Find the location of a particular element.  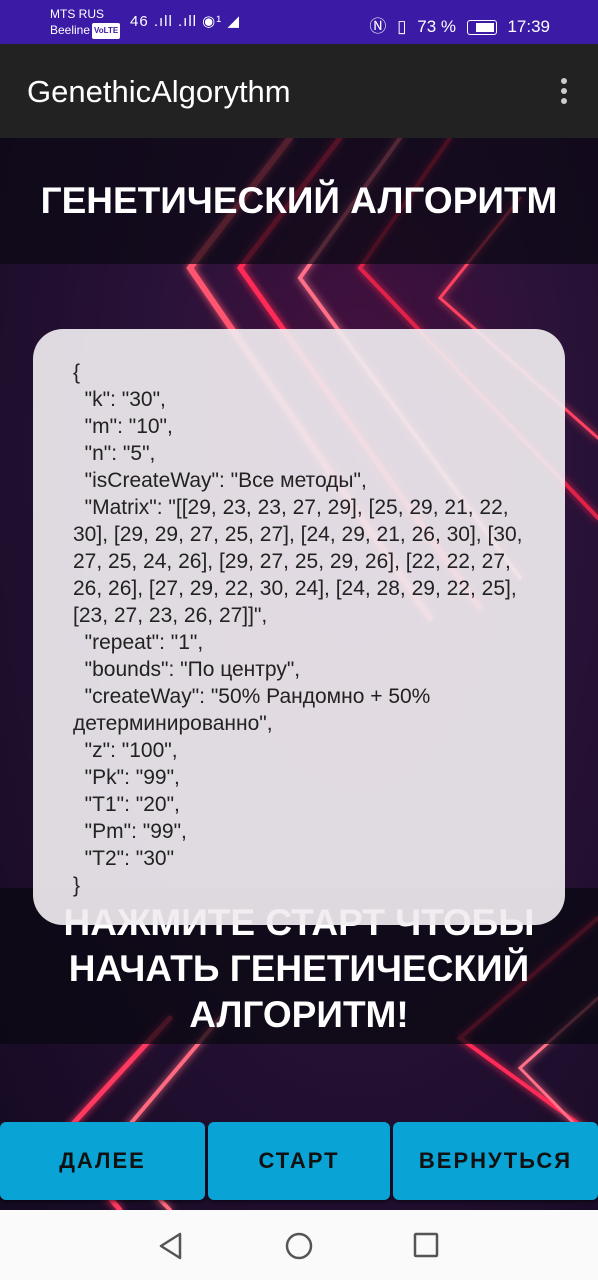

system-nav-bar is located at coordinates (299, 1245).